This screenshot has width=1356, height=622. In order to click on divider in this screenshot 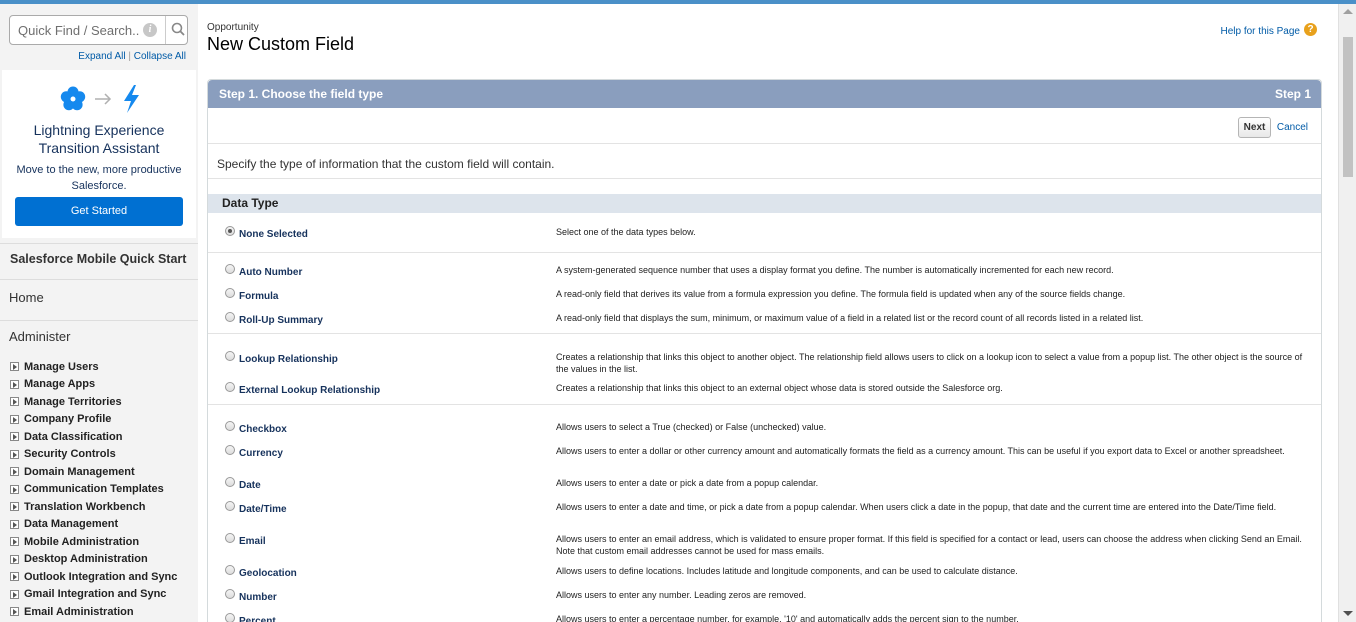, I will do `click(764, 178)`.